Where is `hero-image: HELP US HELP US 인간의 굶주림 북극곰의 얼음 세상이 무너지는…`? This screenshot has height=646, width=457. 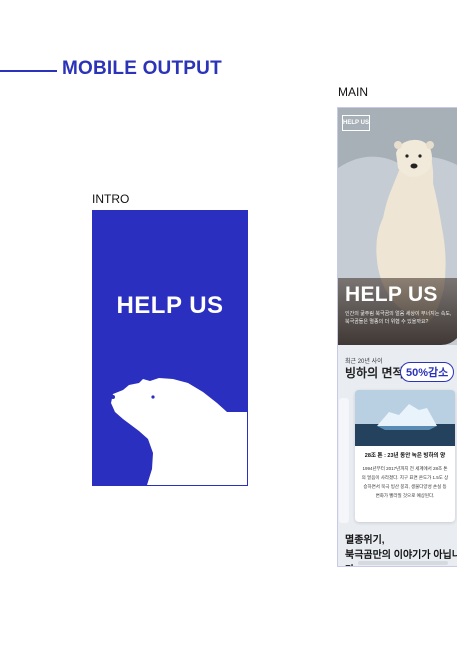
hero-image: HELP US HELP US 인간의 굶주림 북극곰의 얼음 세상이 무너지는… is located at coordinates (397, 226).